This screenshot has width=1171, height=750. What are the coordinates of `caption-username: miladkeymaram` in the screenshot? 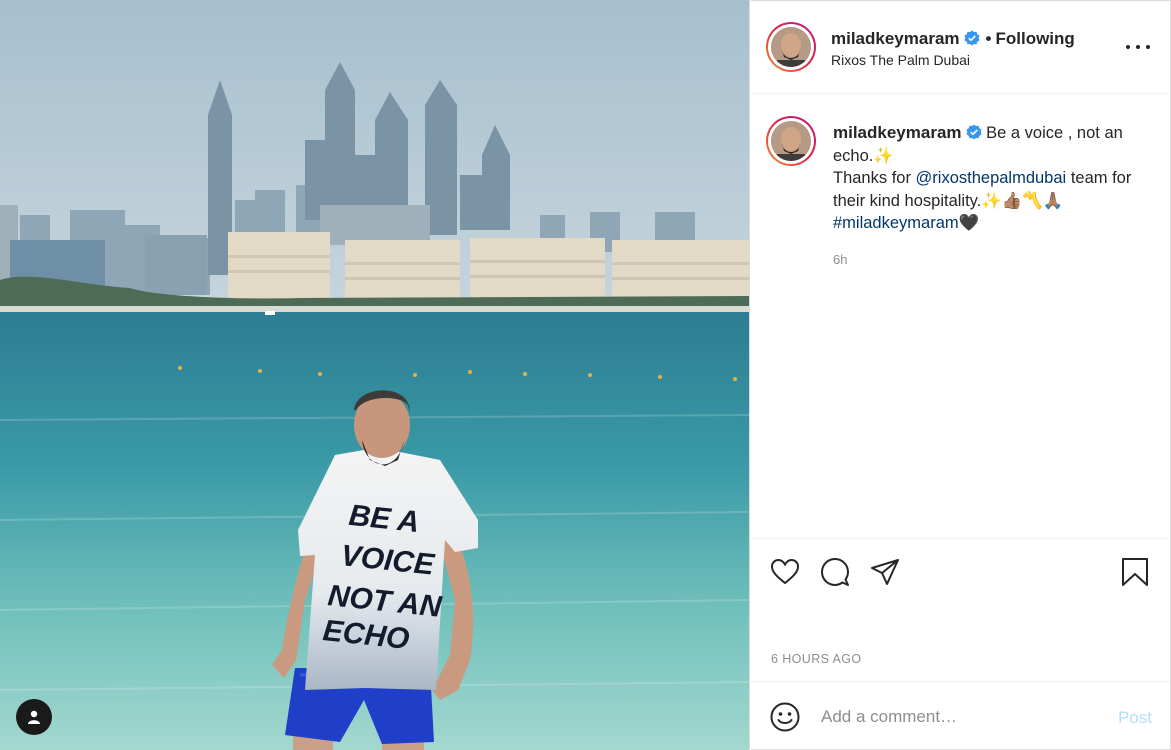 It's located at (897, 132).